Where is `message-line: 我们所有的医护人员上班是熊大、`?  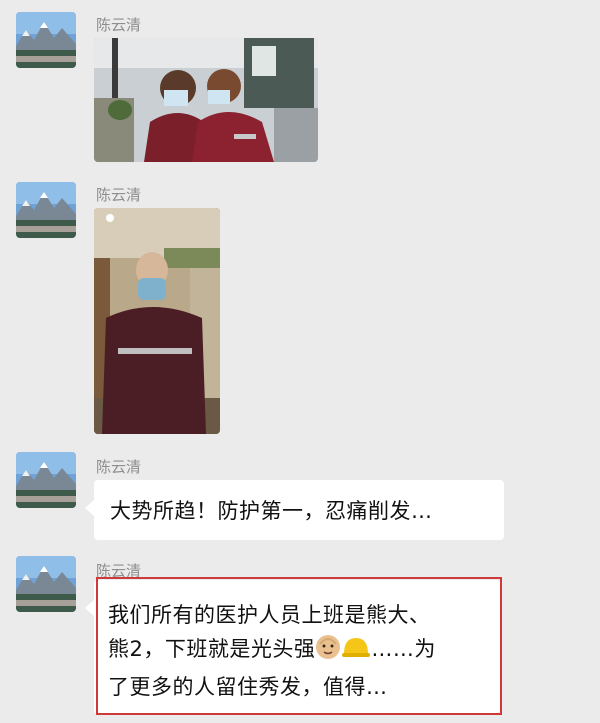
message-line: 我们所有的医护人员上班是熊大、 is located at coordinates (269, 615).